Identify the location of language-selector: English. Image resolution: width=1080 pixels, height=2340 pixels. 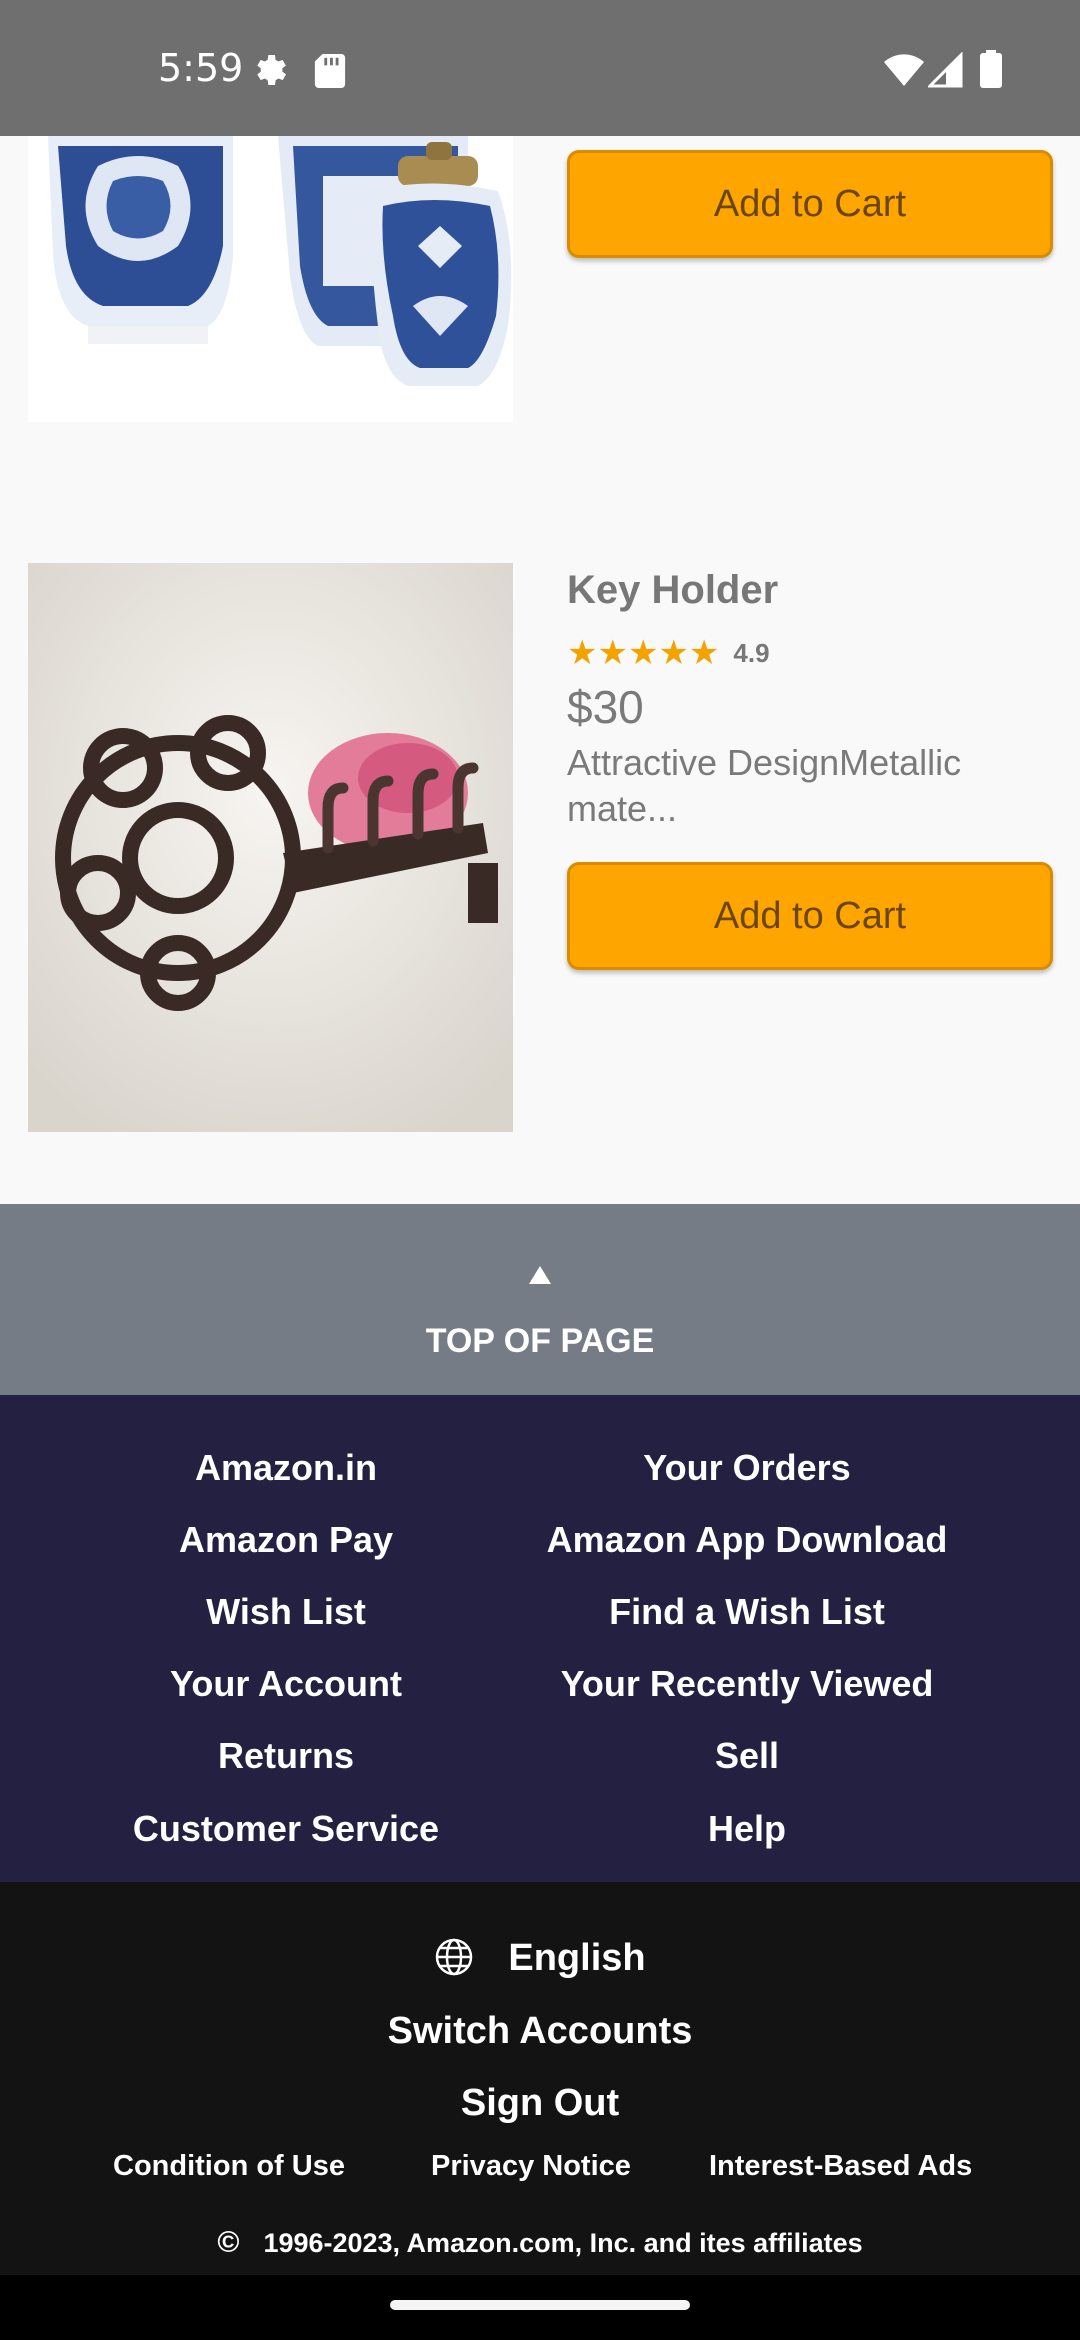
(540, 1958).